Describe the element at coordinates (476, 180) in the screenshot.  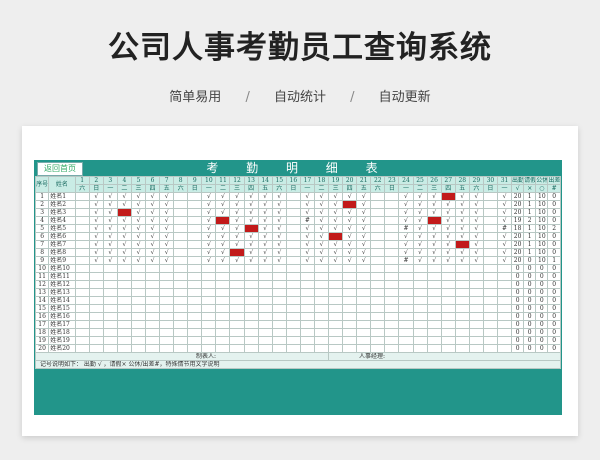
I see `header-day: 29` at that location.